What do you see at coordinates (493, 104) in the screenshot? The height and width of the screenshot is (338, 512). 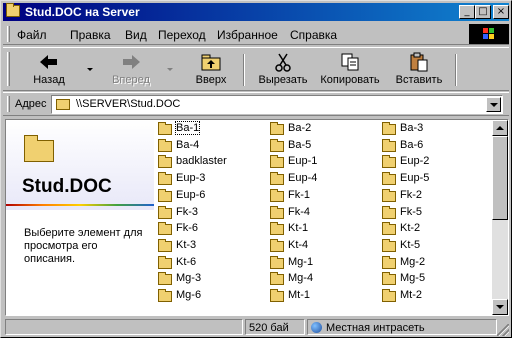 I see `address-dropdown-button` at bounding box center [493, 104].